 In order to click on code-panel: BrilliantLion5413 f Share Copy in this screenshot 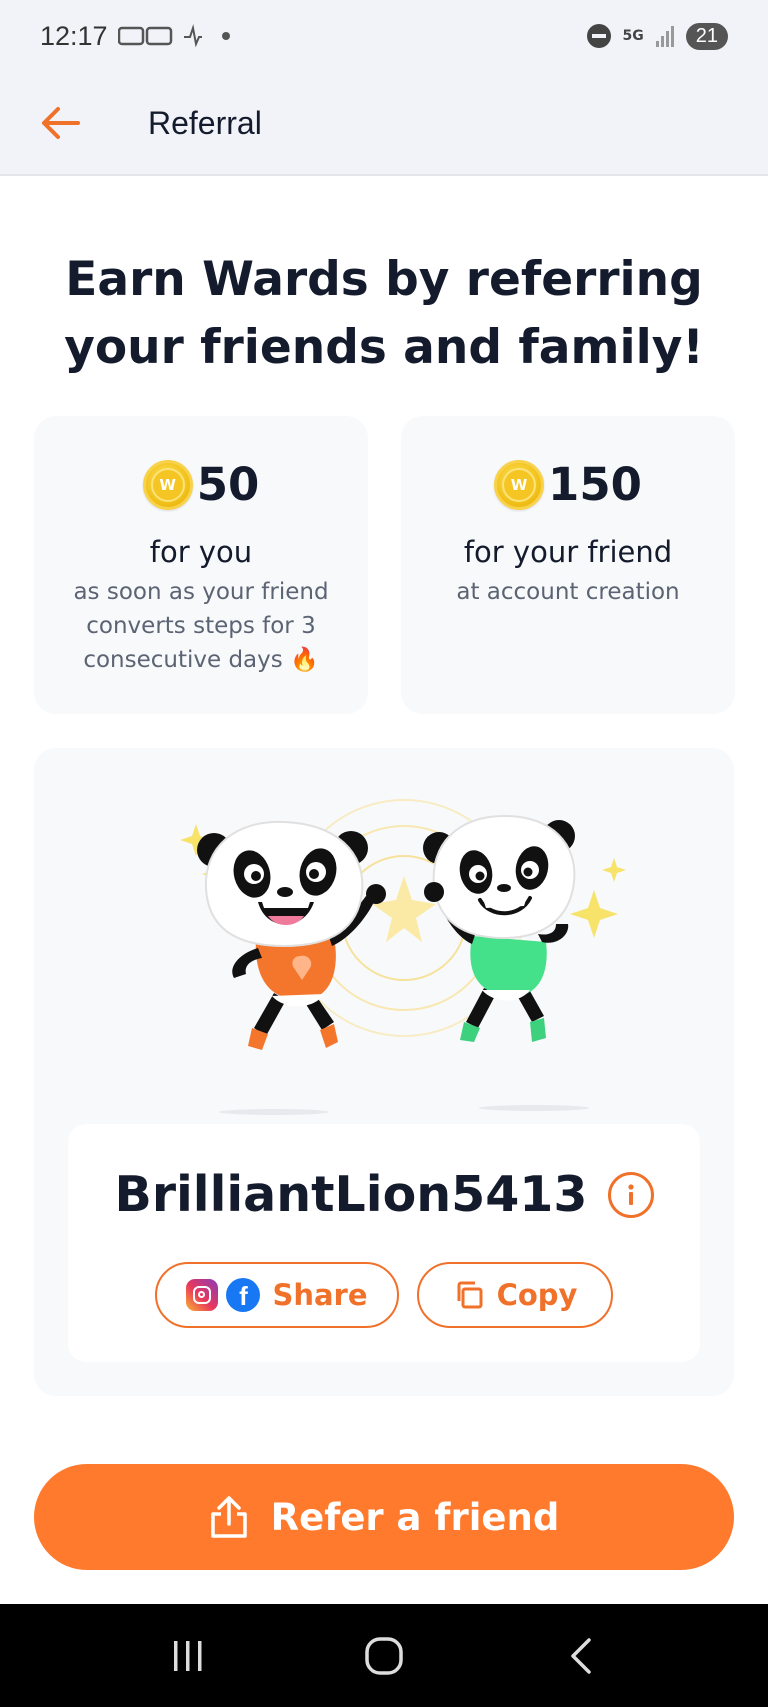, I will do `click(384, 1243)`.